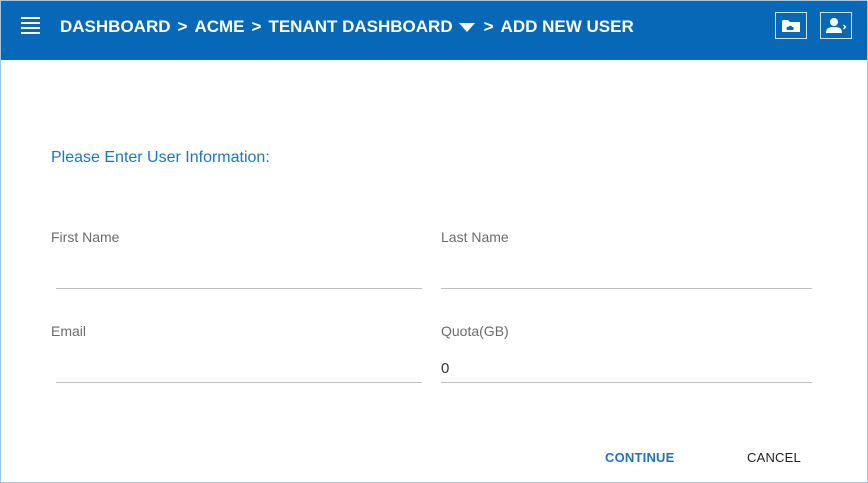  What do you see at coordinates (219, 27) in the screenshot?
I see `breadcrumb-acme: ACME` at bounding box center [219, 27].